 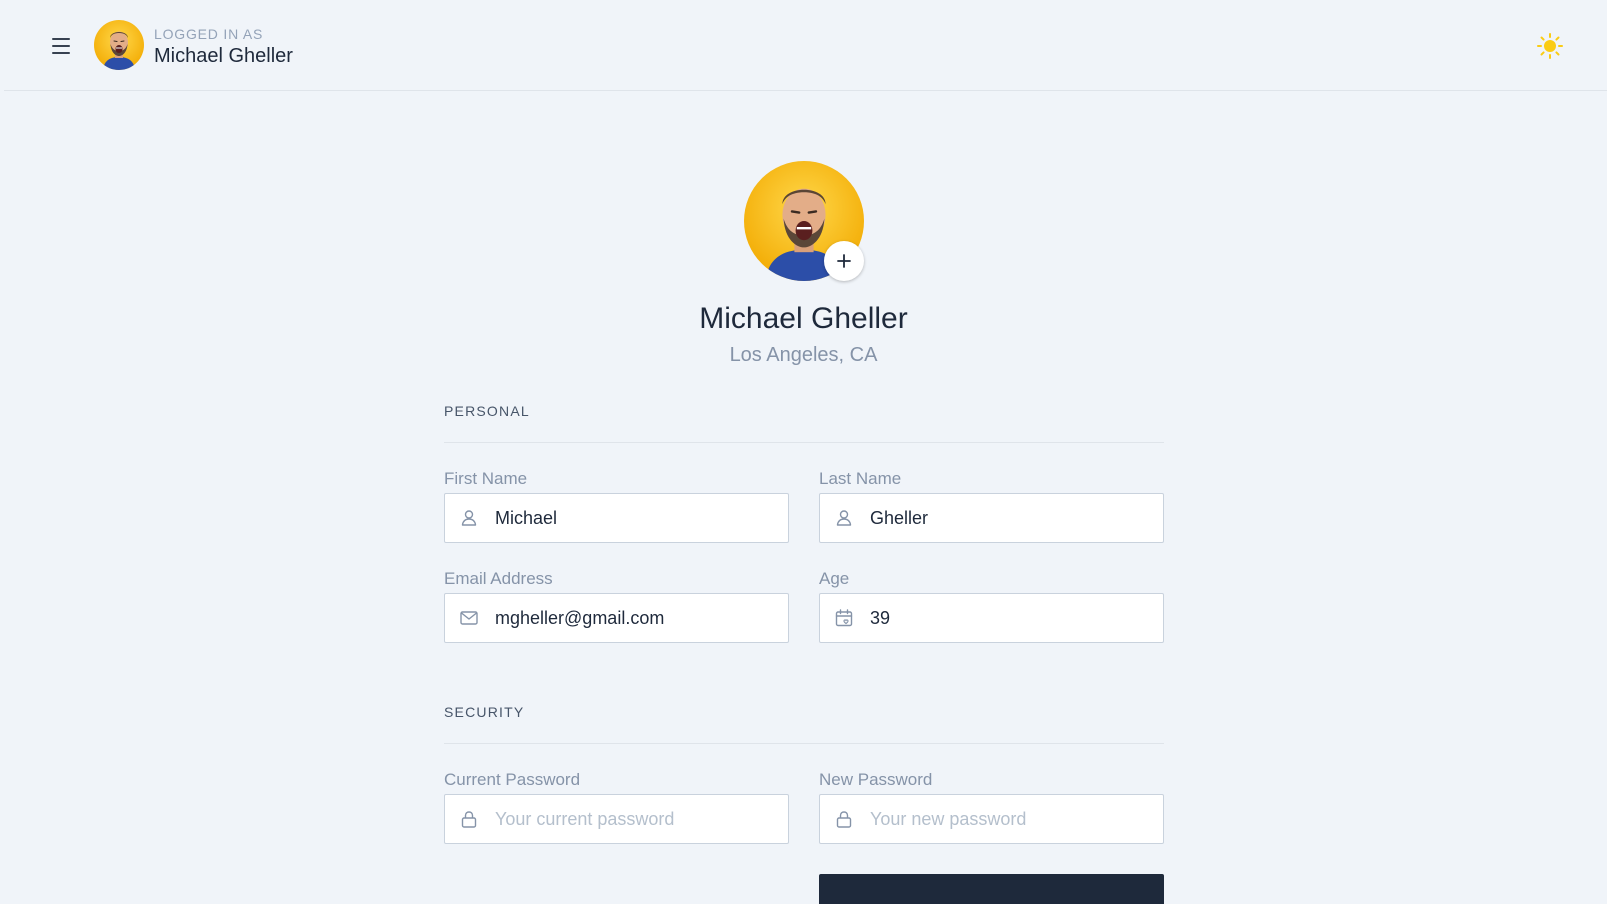 I want to click on first-name-input, so click(x=637, y=518).